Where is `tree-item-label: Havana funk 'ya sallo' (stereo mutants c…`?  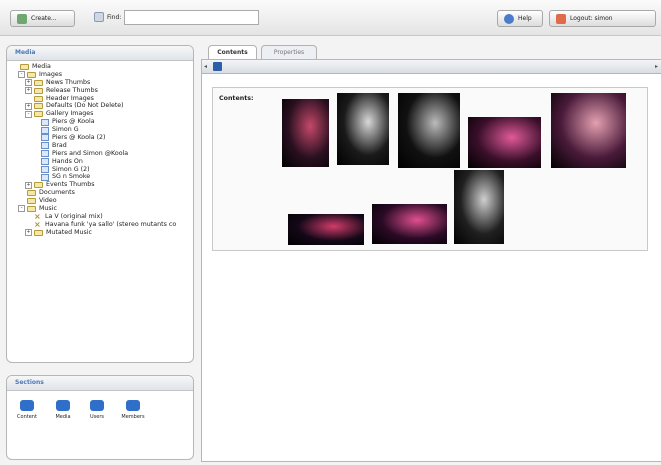
tree-item-label: Havana funk 'ya sallo' (stereo mutants c… is located at coordinates (111, 224).